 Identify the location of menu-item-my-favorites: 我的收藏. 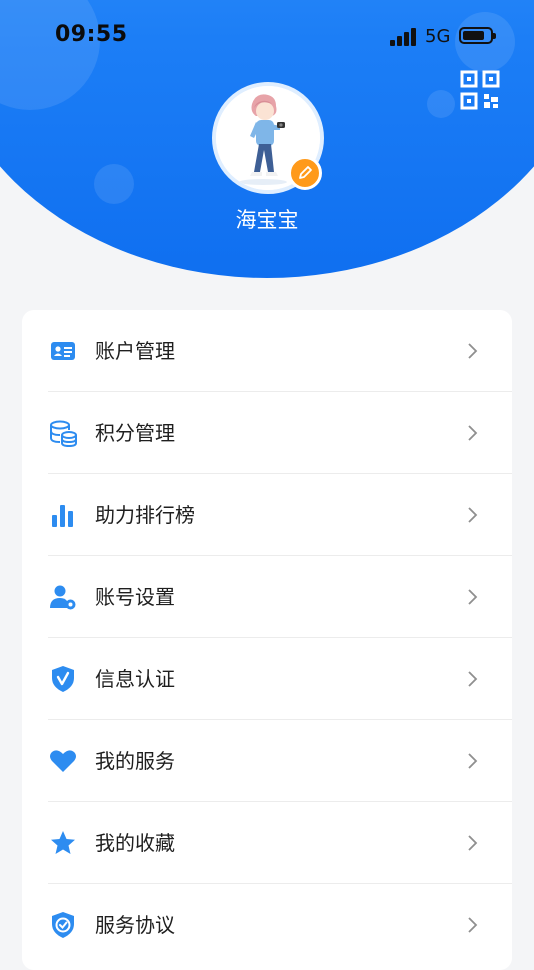
(267, 843).